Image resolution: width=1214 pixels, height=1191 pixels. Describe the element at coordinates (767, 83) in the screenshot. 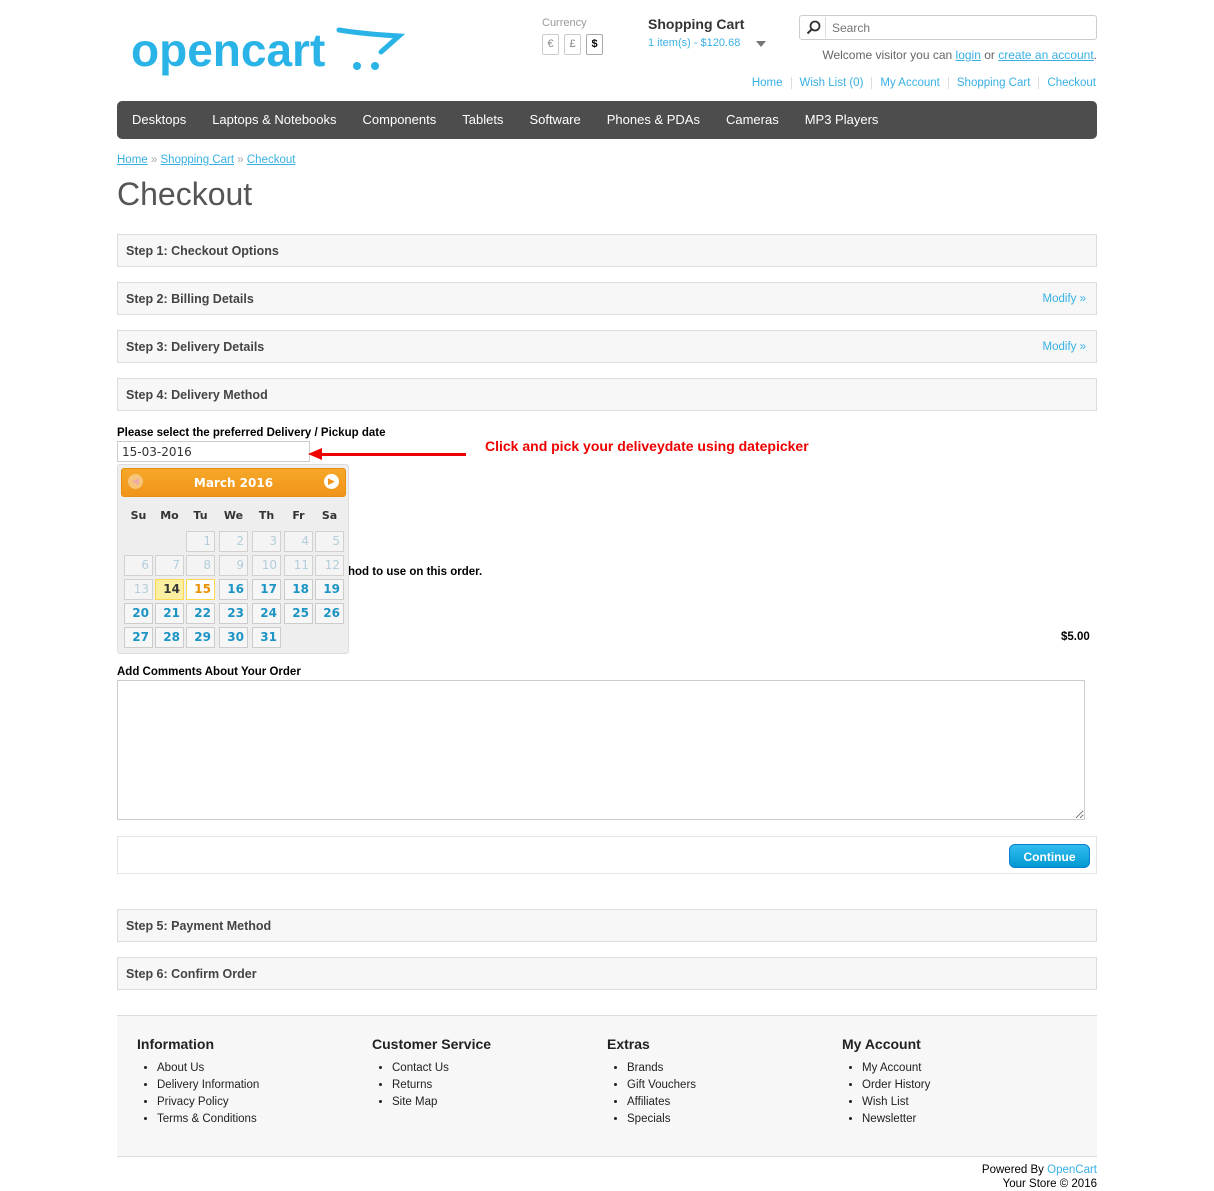

I see `top-link-home: Home` at that location.